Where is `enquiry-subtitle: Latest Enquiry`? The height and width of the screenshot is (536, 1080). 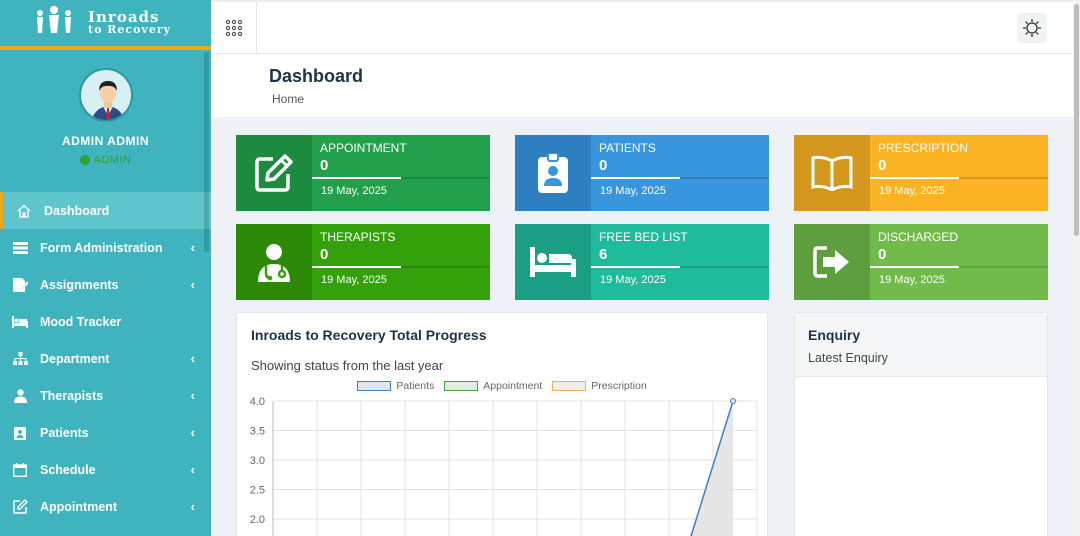 enquiry-subtitle: Latest Enquiry is located at coordinates (848, 358).